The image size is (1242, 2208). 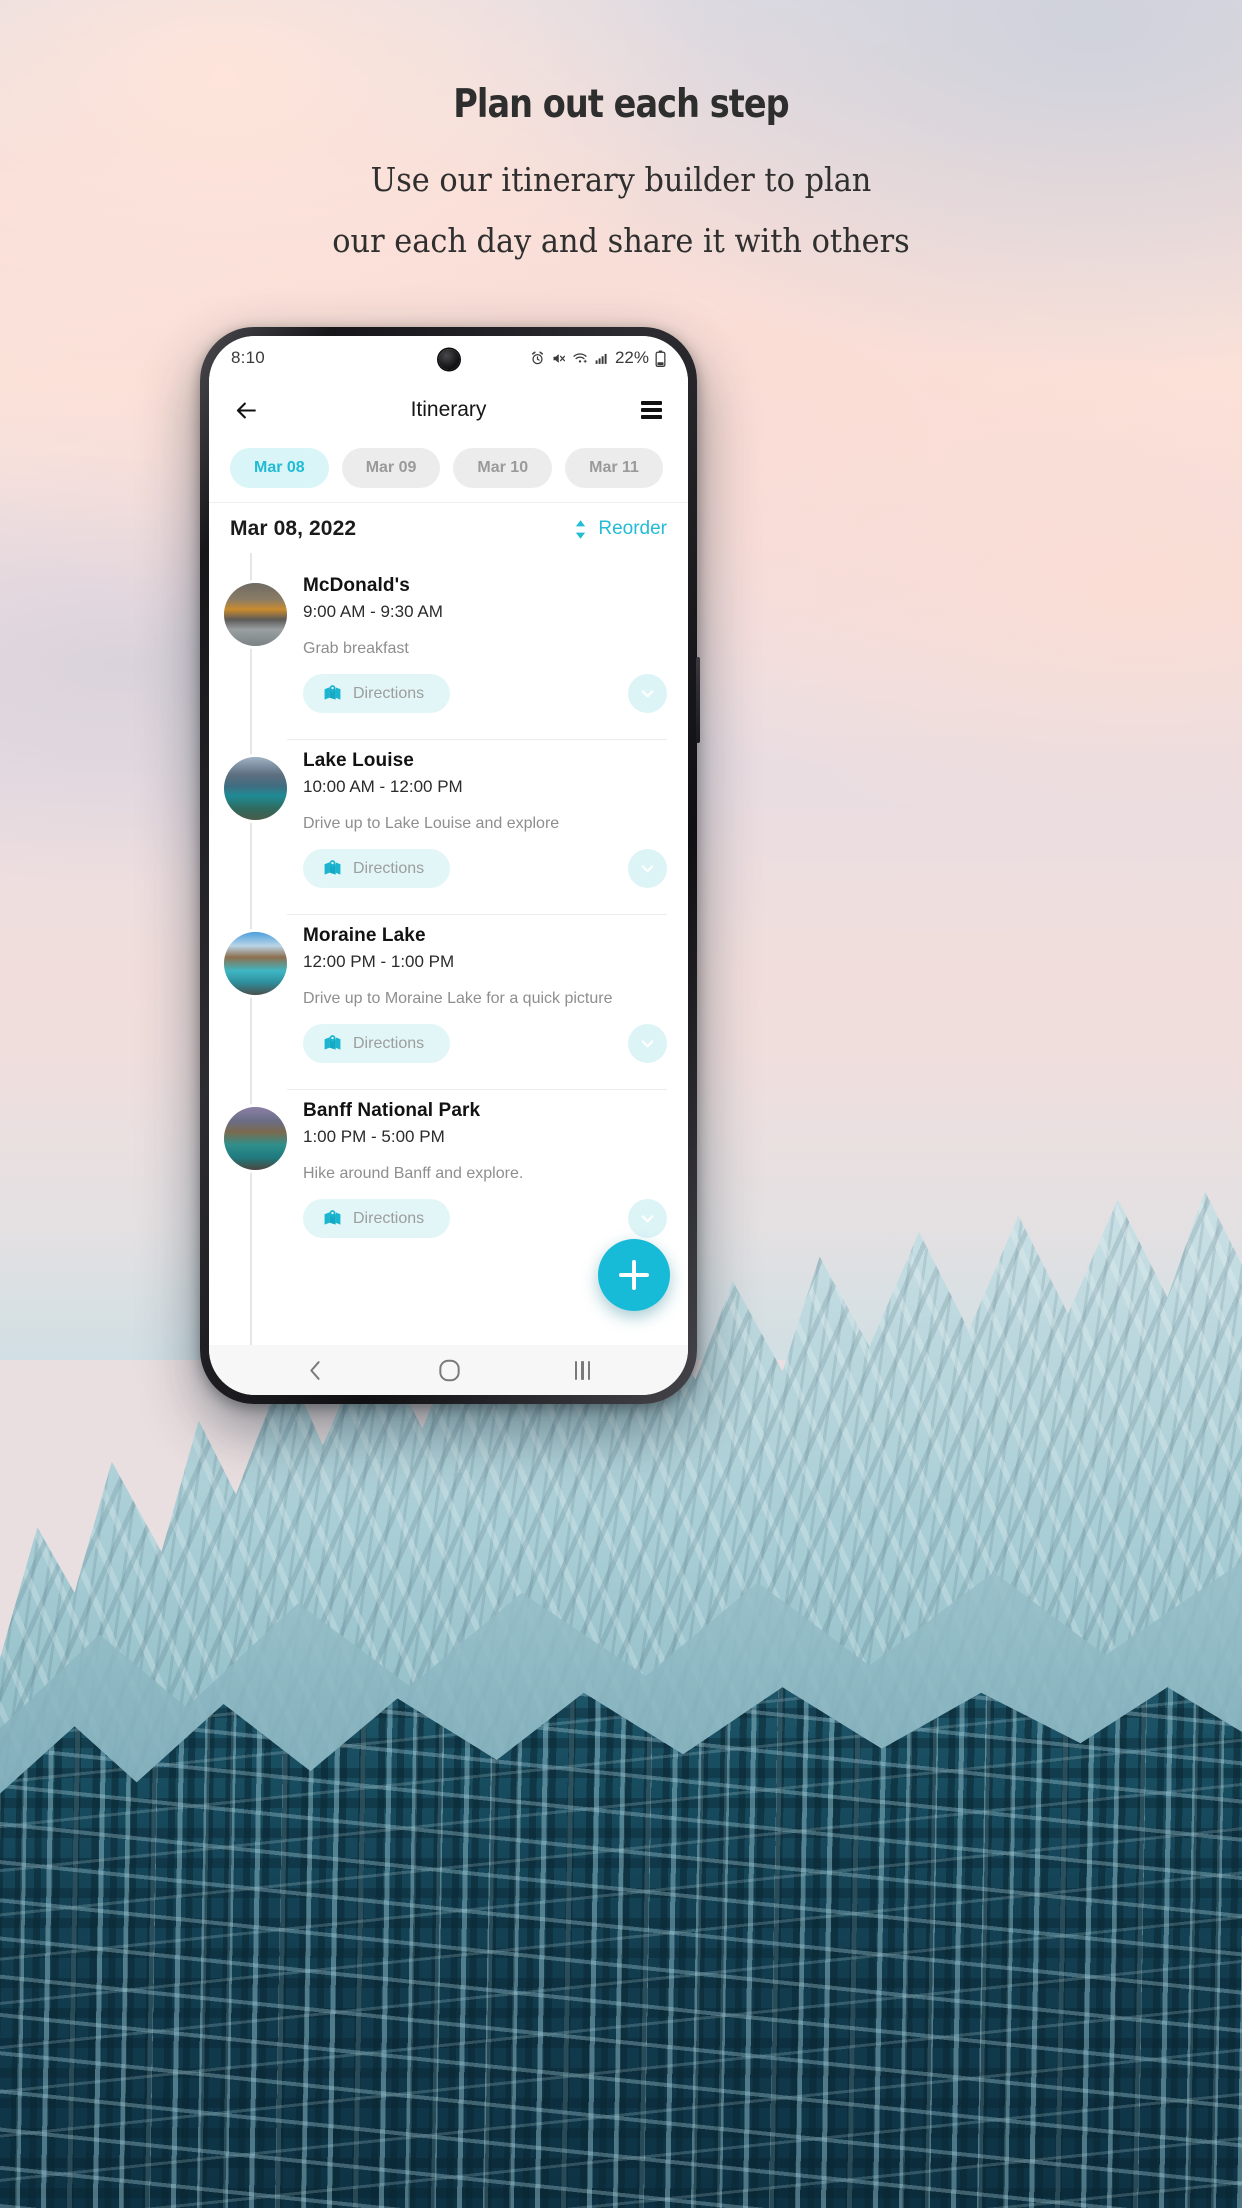 I want to click on status-bar: 8:10 22%, so click(x=448, y=358).